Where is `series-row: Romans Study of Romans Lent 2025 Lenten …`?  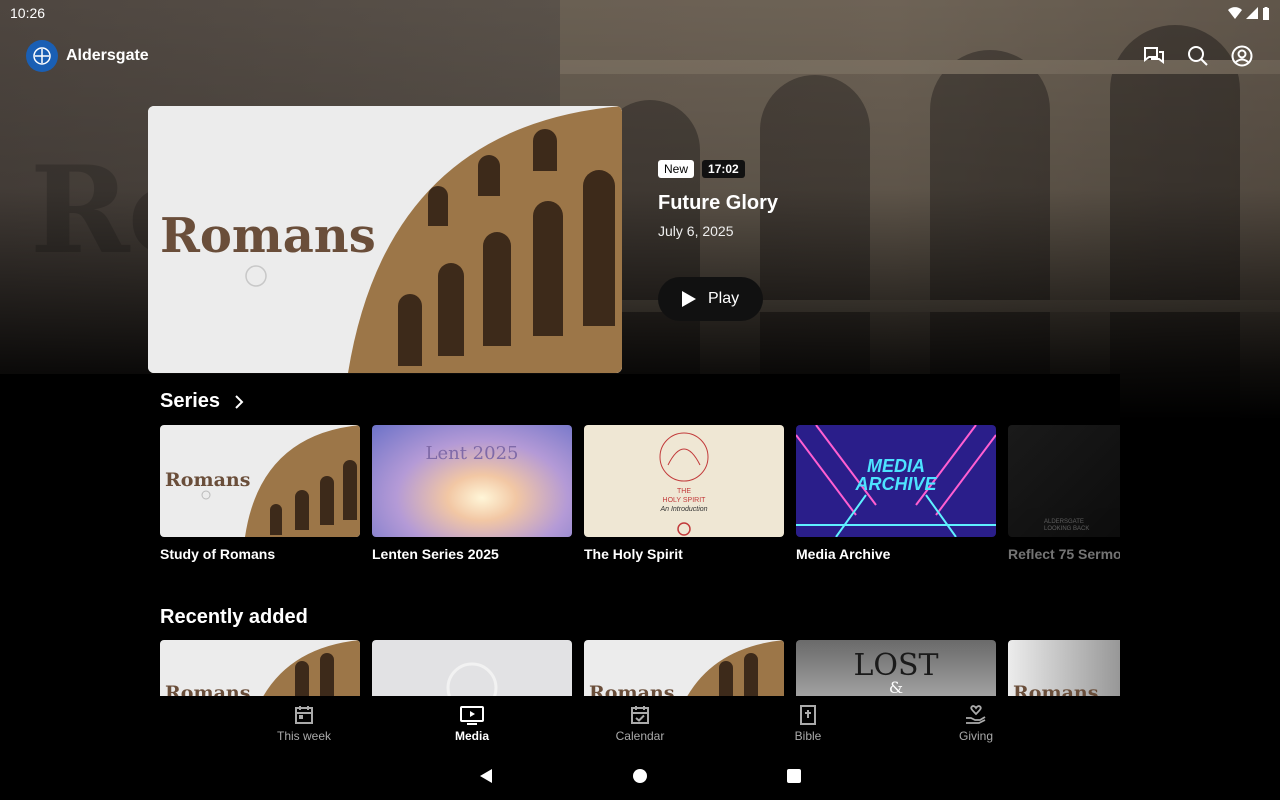 series-row: Romans Study of Romans Lent 2025 Lenten … is located at coordinates (640, 493).